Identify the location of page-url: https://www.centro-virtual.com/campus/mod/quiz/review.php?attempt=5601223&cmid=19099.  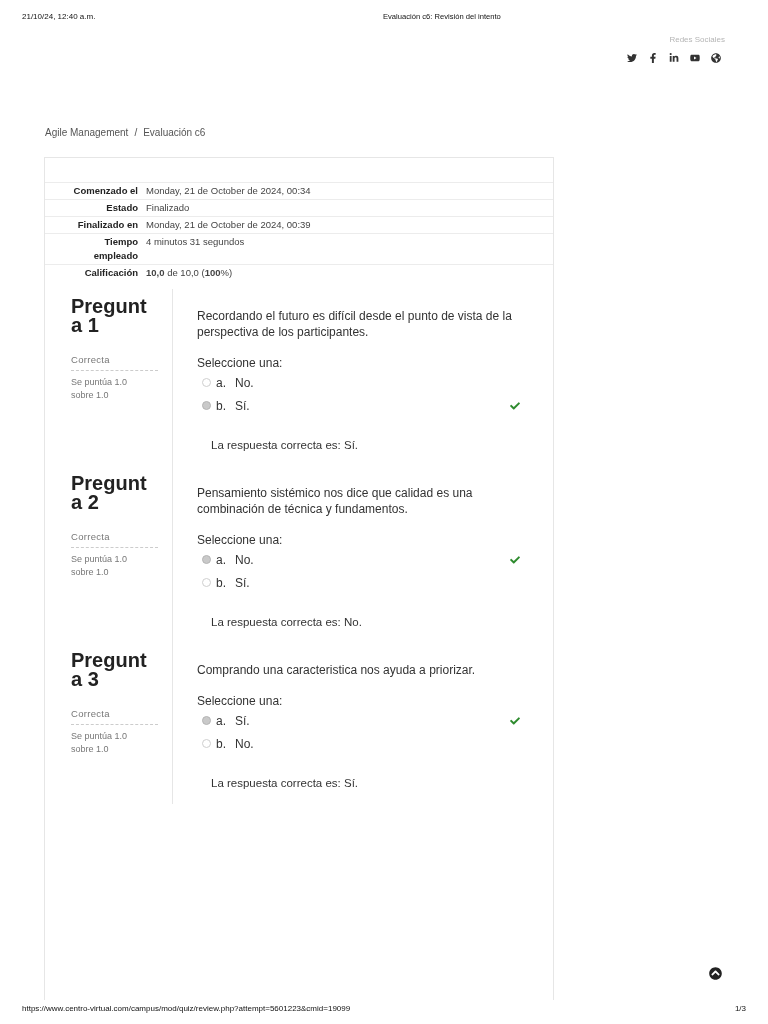
(186, 1009).